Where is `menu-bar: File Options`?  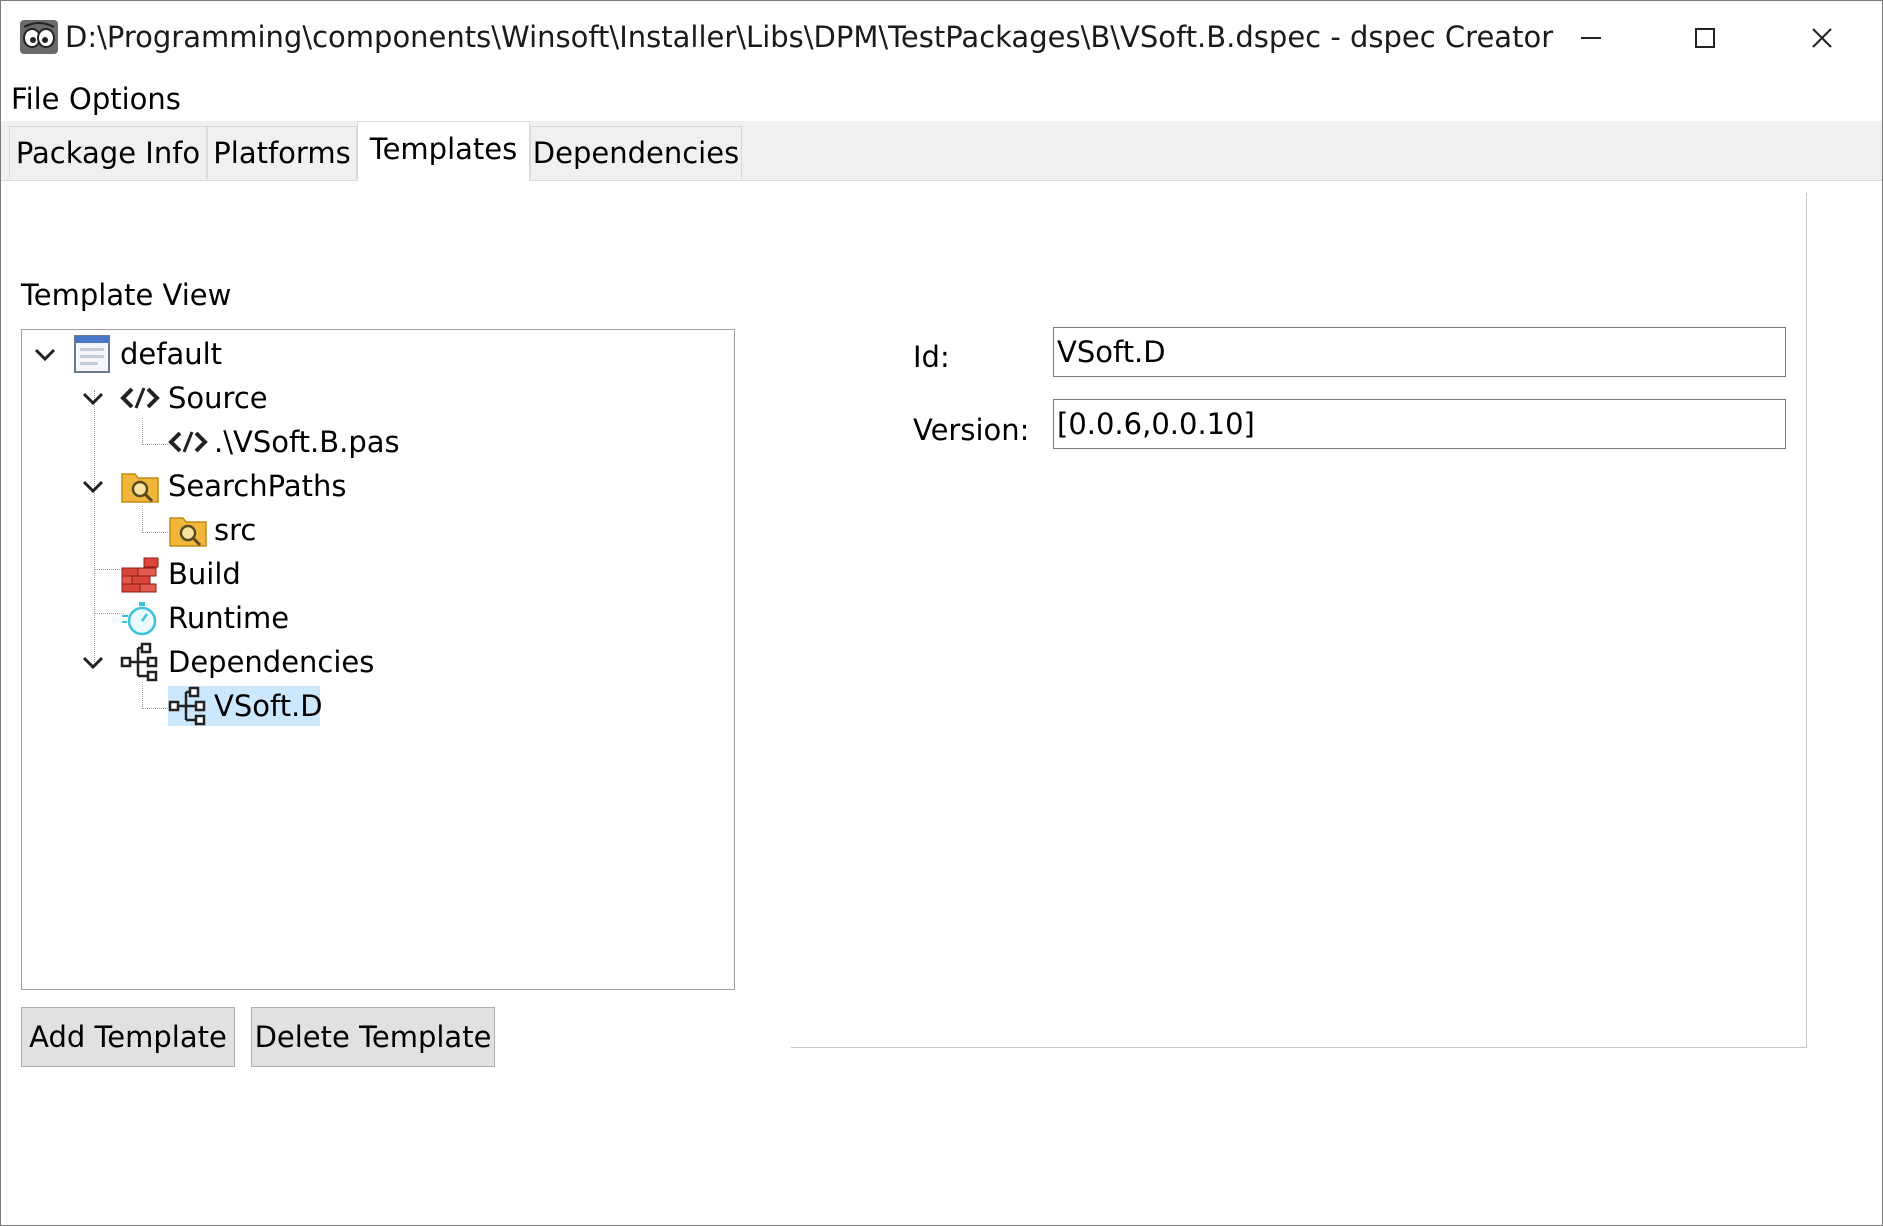 menu-bar: File Options is located at coordinates (941, 99).